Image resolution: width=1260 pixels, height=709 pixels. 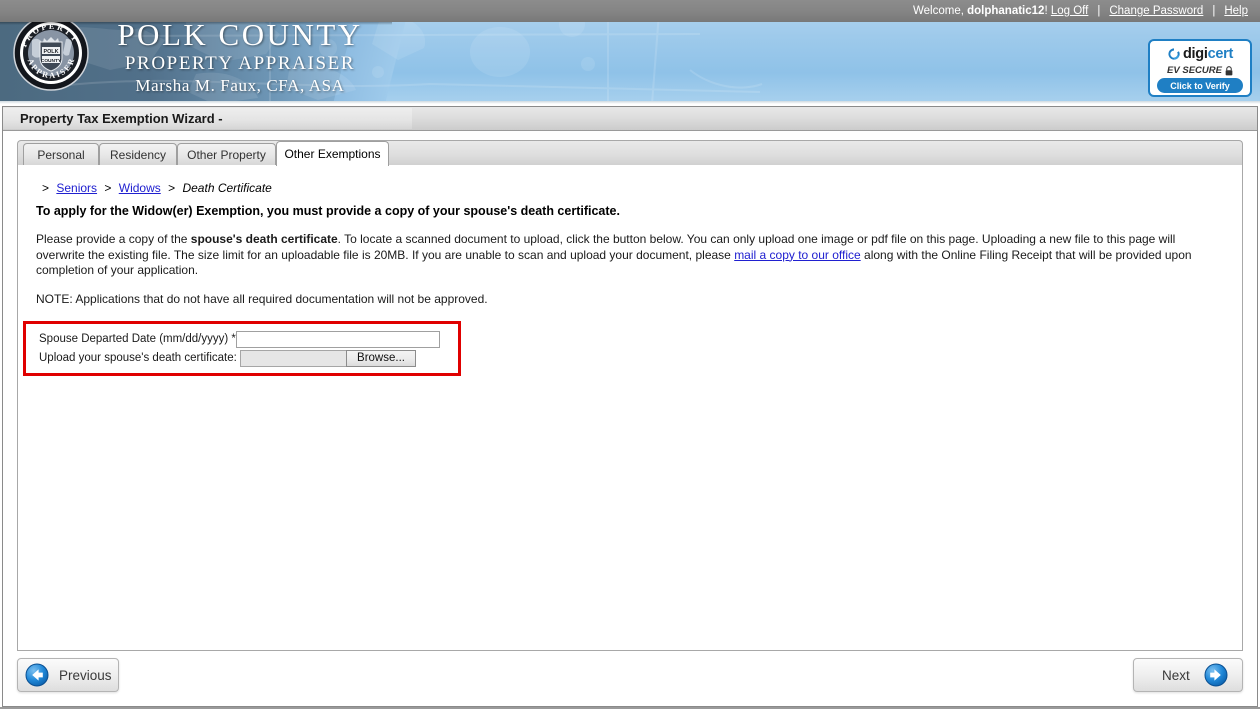 I want to click on breadcrumb-arrow-2: >, so click(x=172, y=188).